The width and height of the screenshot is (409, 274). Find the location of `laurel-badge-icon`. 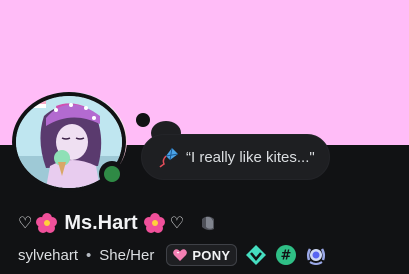

laurel-badge-icon is located at coordinates (316, 255).